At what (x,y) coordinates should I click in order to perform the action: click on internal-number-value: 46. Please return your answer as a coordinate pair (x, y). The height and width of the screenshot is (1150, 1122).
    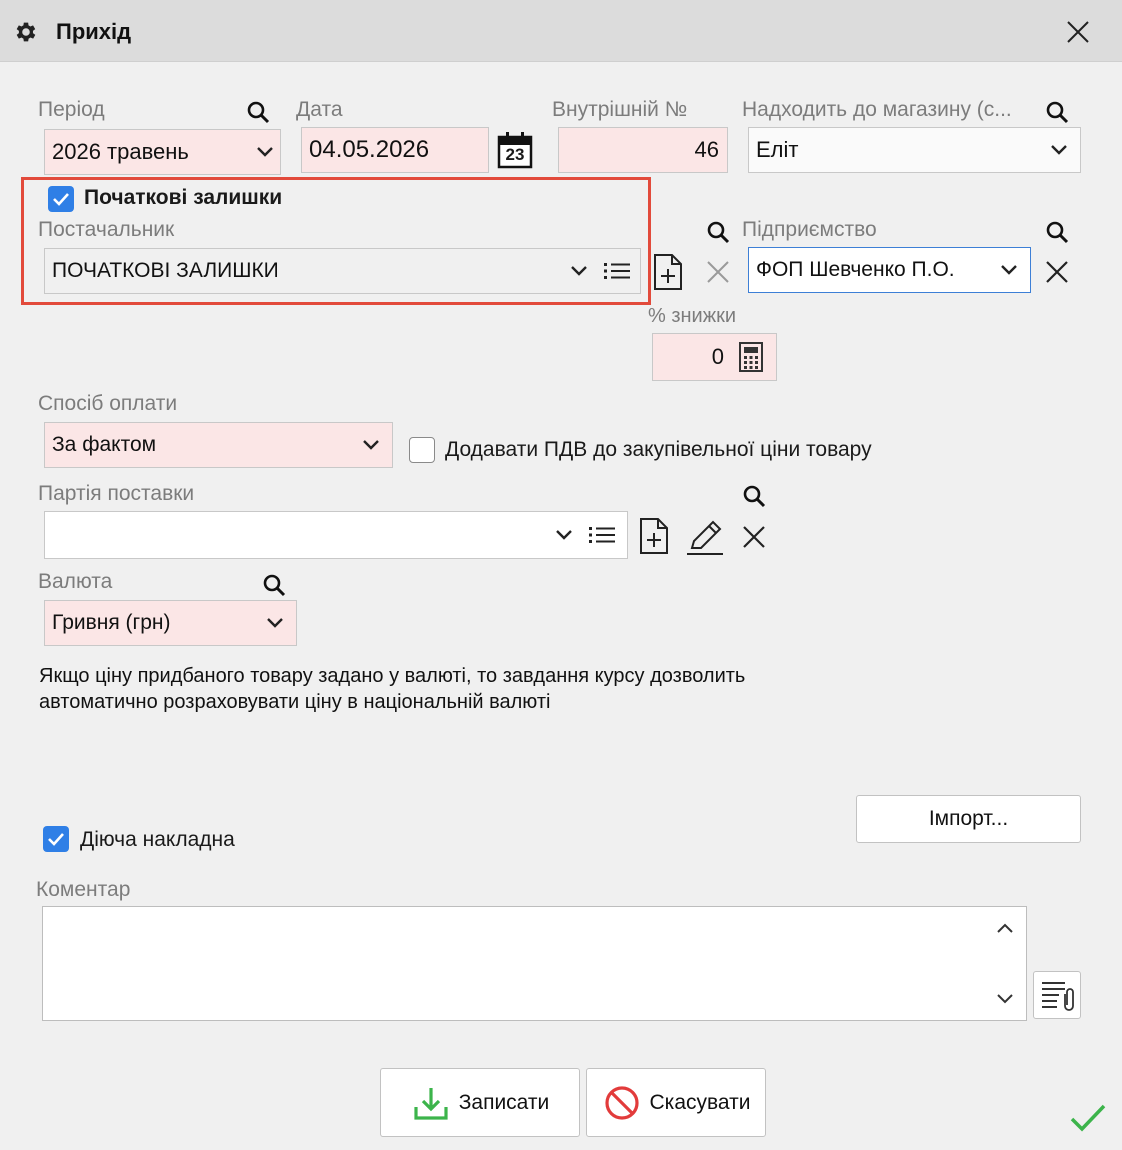
    Looking at the image, I should click on (706, 149).